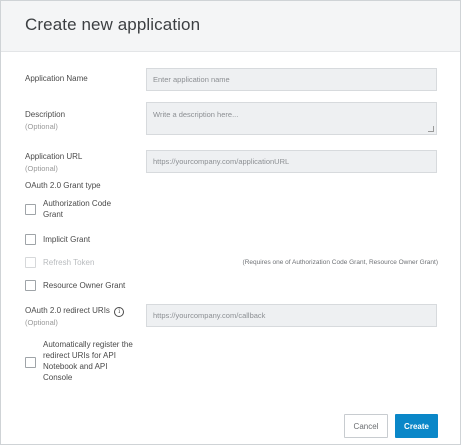 Image resolution: width=461 pixels, height=445 pixels. What do you see at coordinates (30, 239) in the screenshot?
I see `checkbox-implicit-grant` at bounding box center [30, 239].